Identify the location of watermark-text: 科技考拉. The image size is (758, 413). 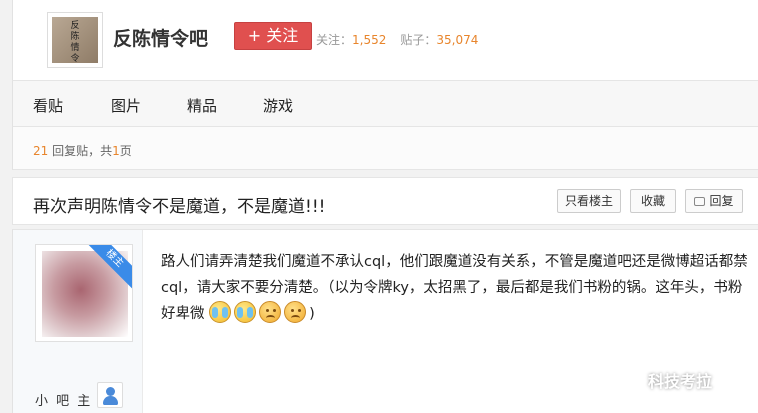
(680, 381).